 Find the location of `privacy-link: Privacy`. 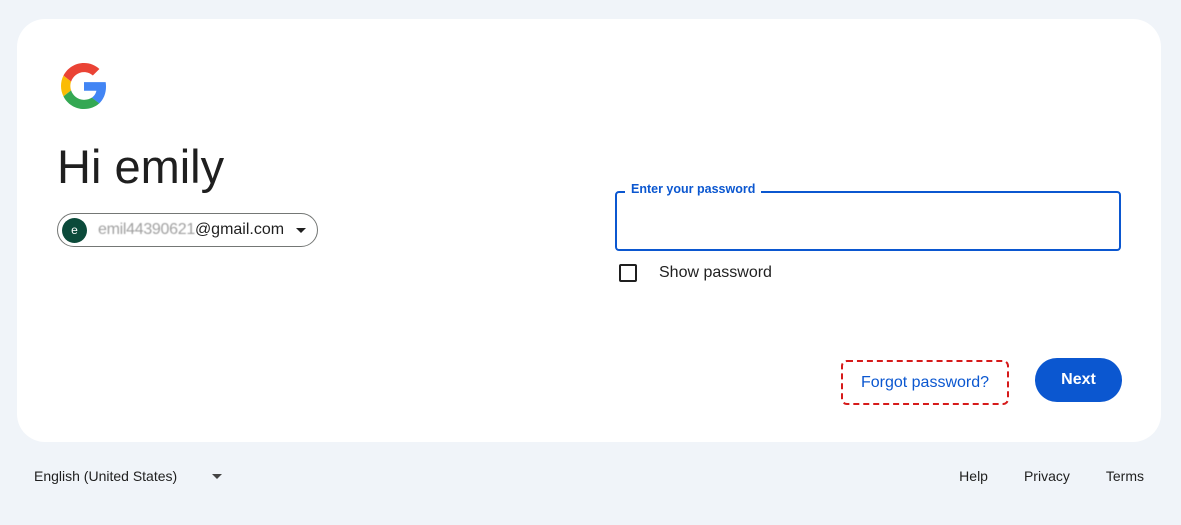

privacy-link: Privacy is located at coordinates (1047, 476).